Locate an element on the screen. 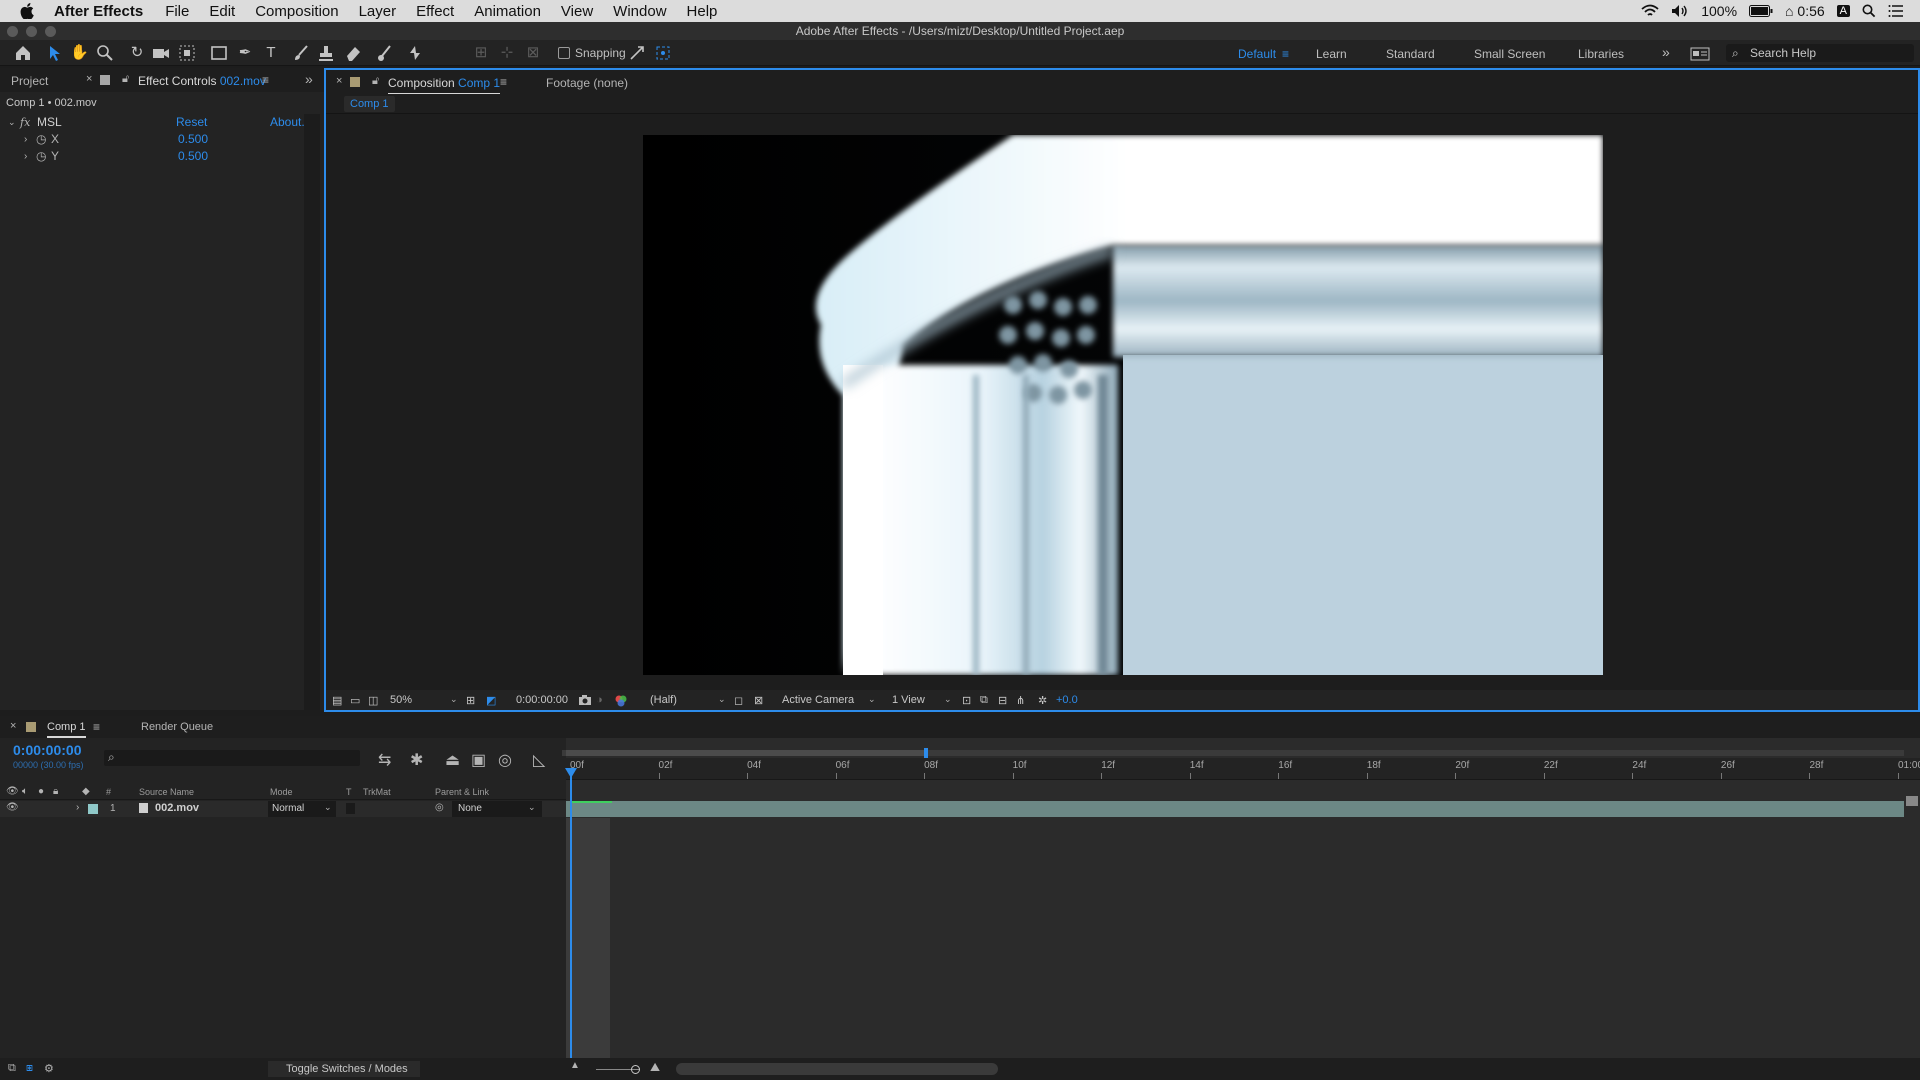  always-preview-icon: ▤ is located at coordinates (337, 700).